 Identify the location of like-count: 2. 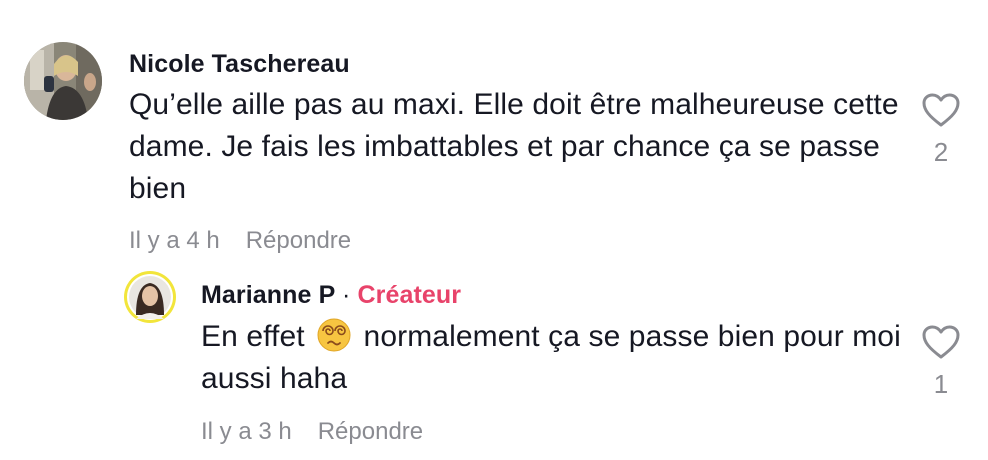
(941, 152).